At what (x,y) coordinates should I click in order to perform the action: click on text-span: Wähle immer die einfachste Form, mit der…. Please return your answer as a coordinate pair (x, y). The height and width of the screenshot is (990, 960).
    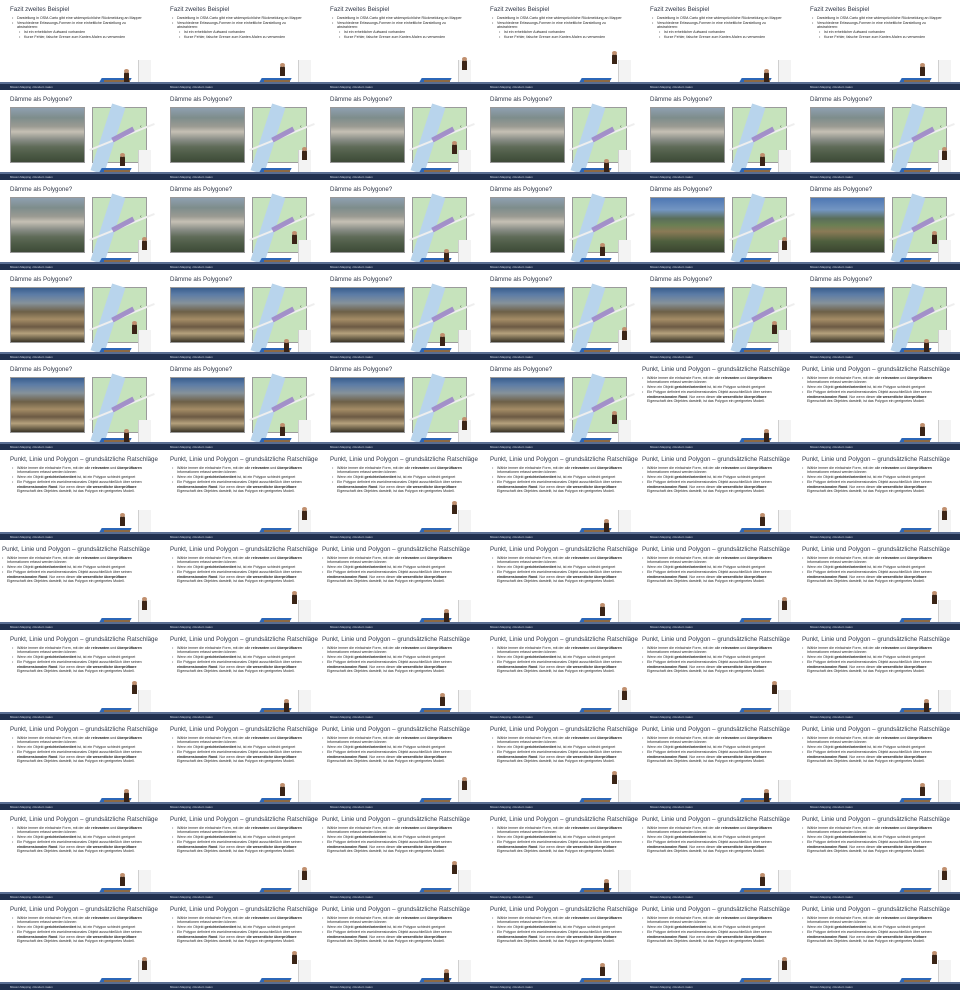
    Looking at the image, I should click on (364, 828).